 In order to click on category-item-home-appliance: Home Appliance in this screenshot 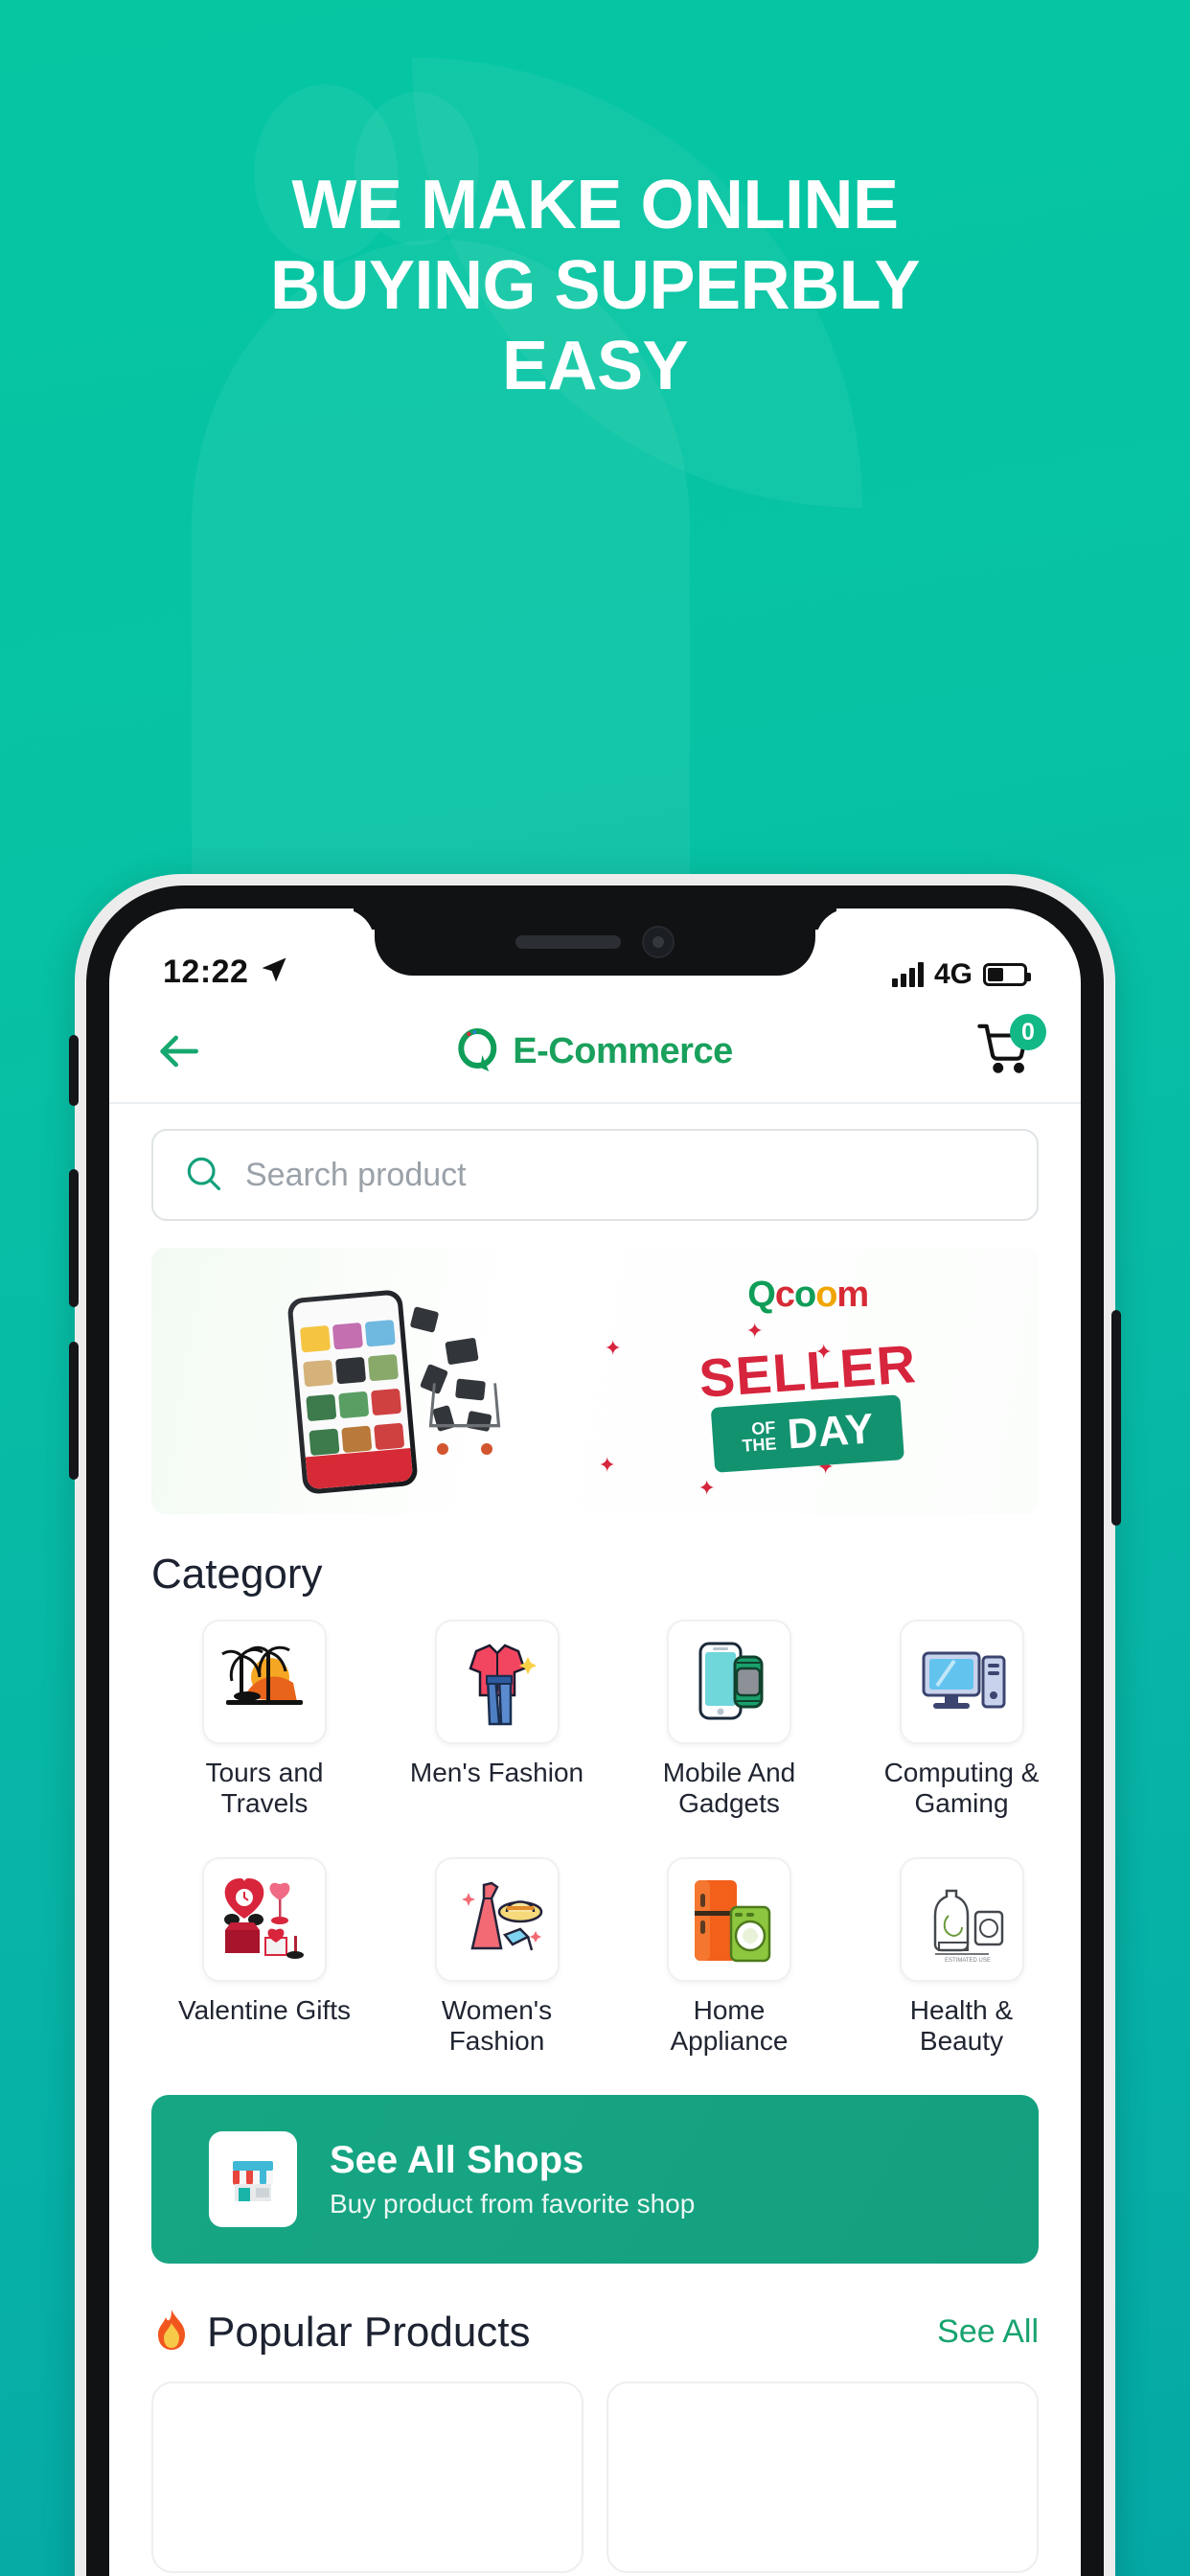, I will do `click(729, 1957)`.